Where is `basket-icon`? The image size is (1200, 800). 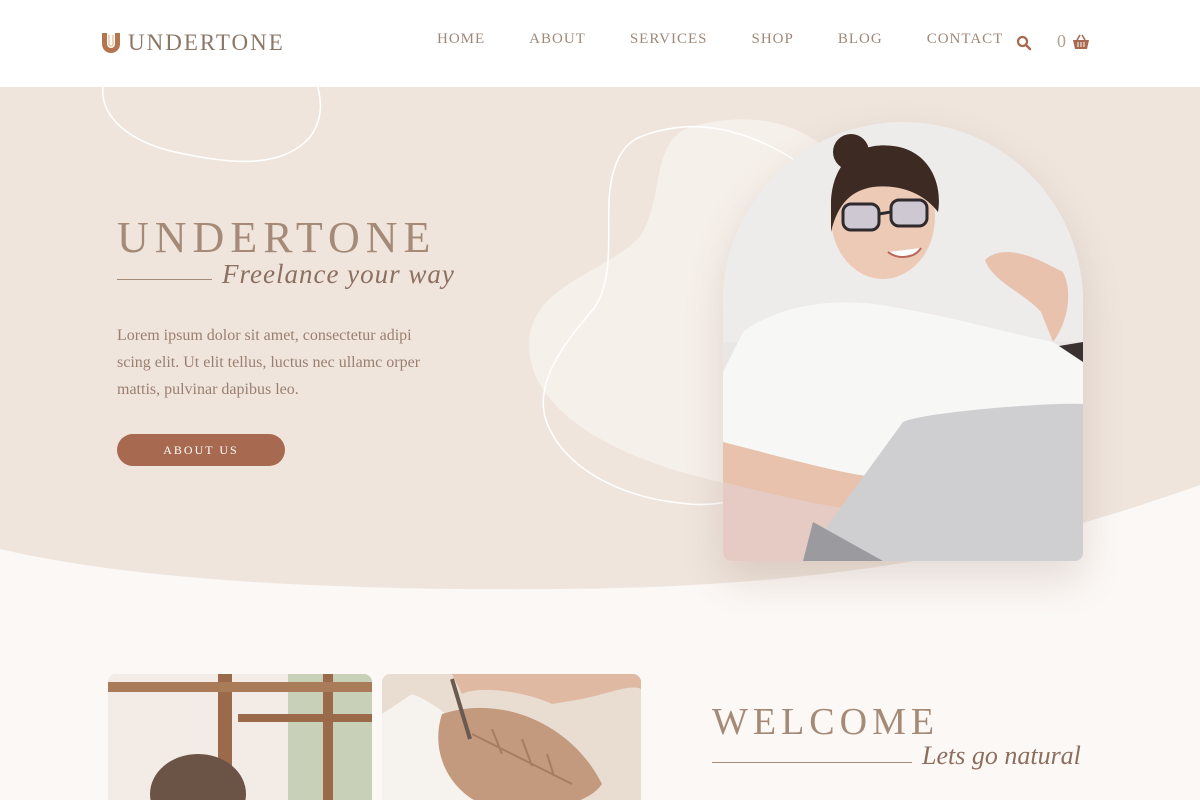 basket-icon is located at coordinates (1081, 41).